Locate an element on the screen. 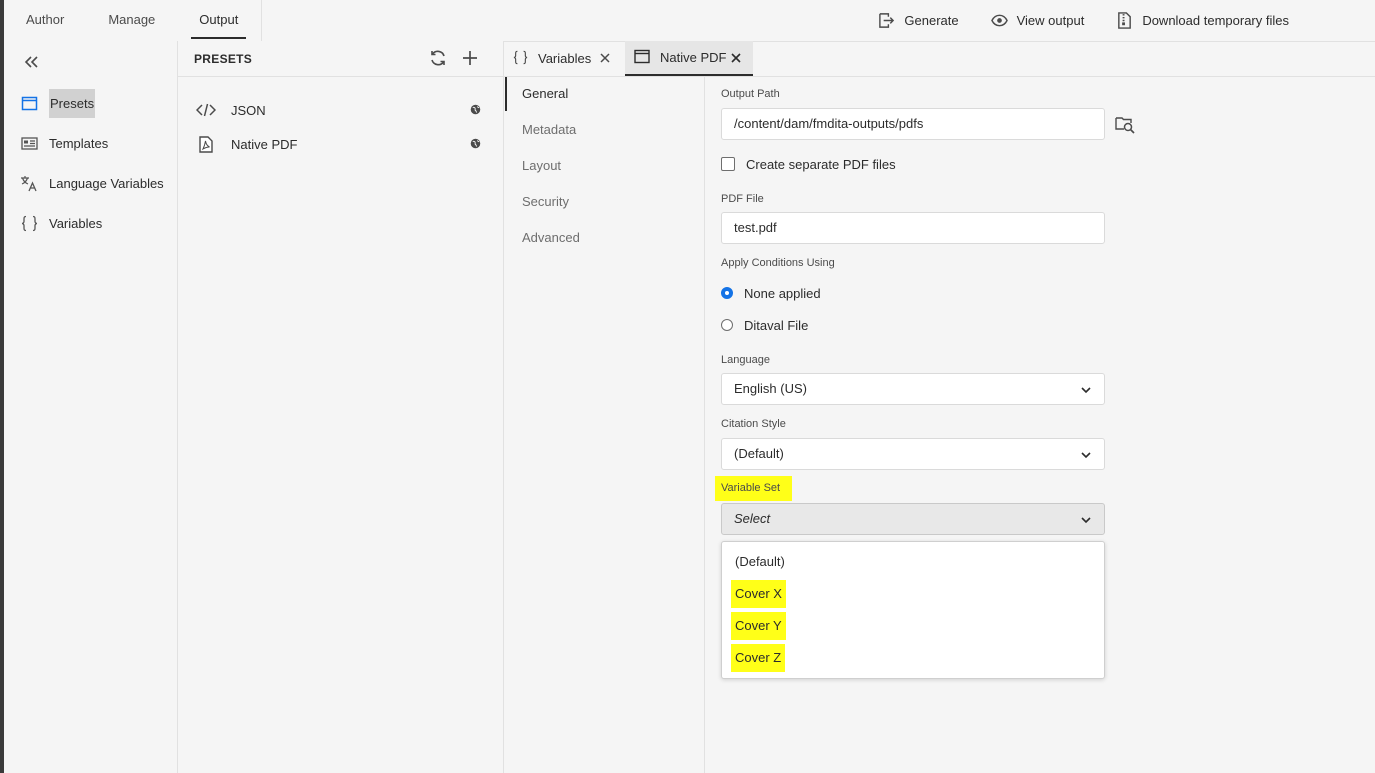 Image resolution: width=1375 pixels, height=773 pixels. folder-search-icon is located at coordinates (1125, 124).